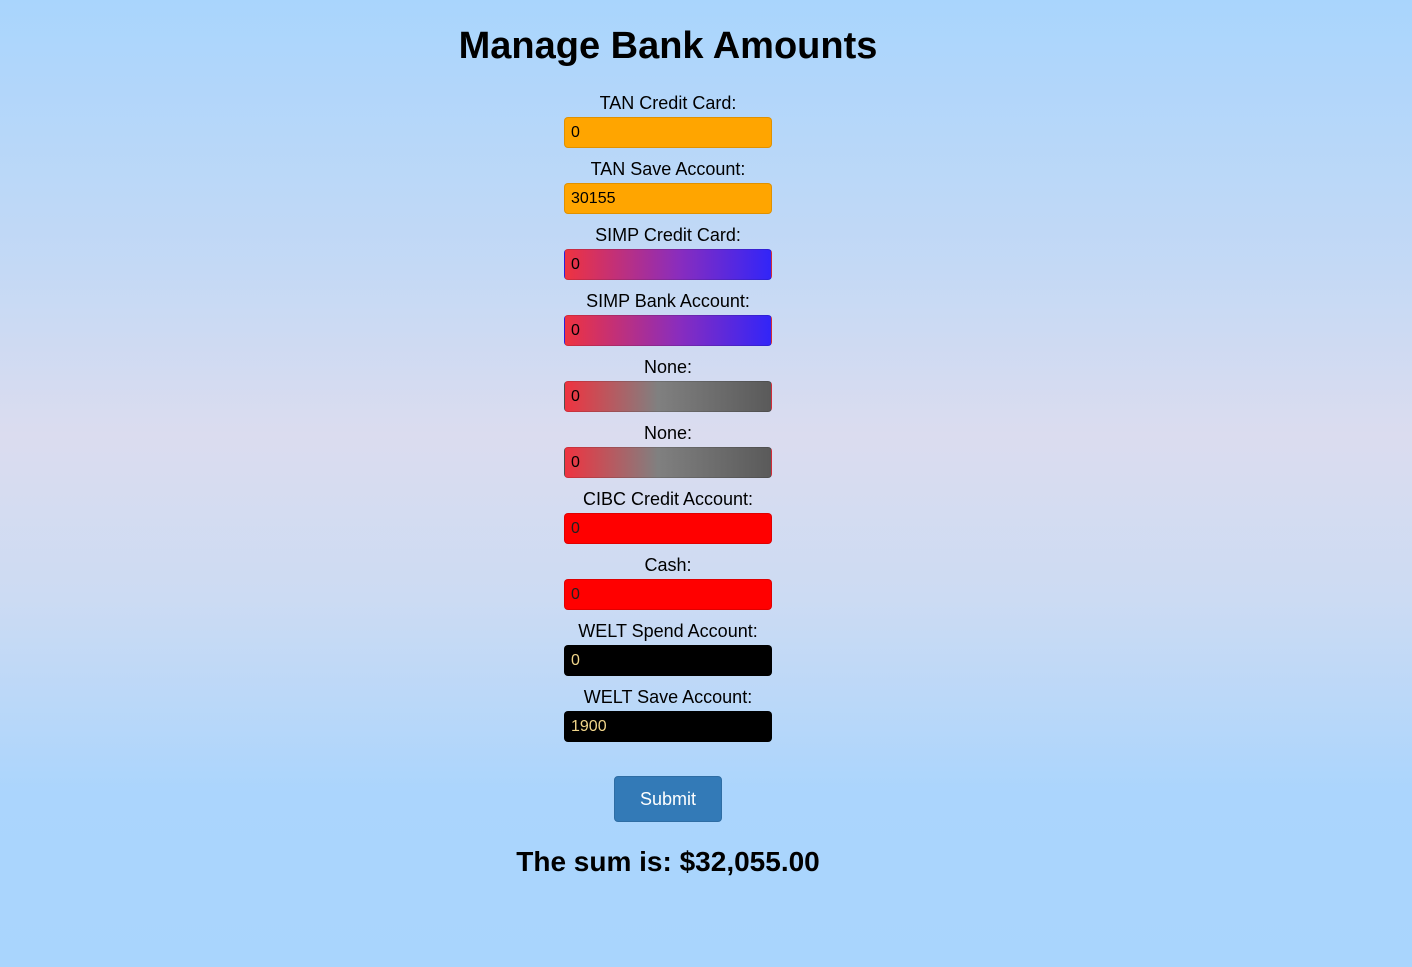 This screenshot has width=1412, height=967. I want to click on cibc-credit-account-label: CIBC Credit Account:, so click(668, 499).